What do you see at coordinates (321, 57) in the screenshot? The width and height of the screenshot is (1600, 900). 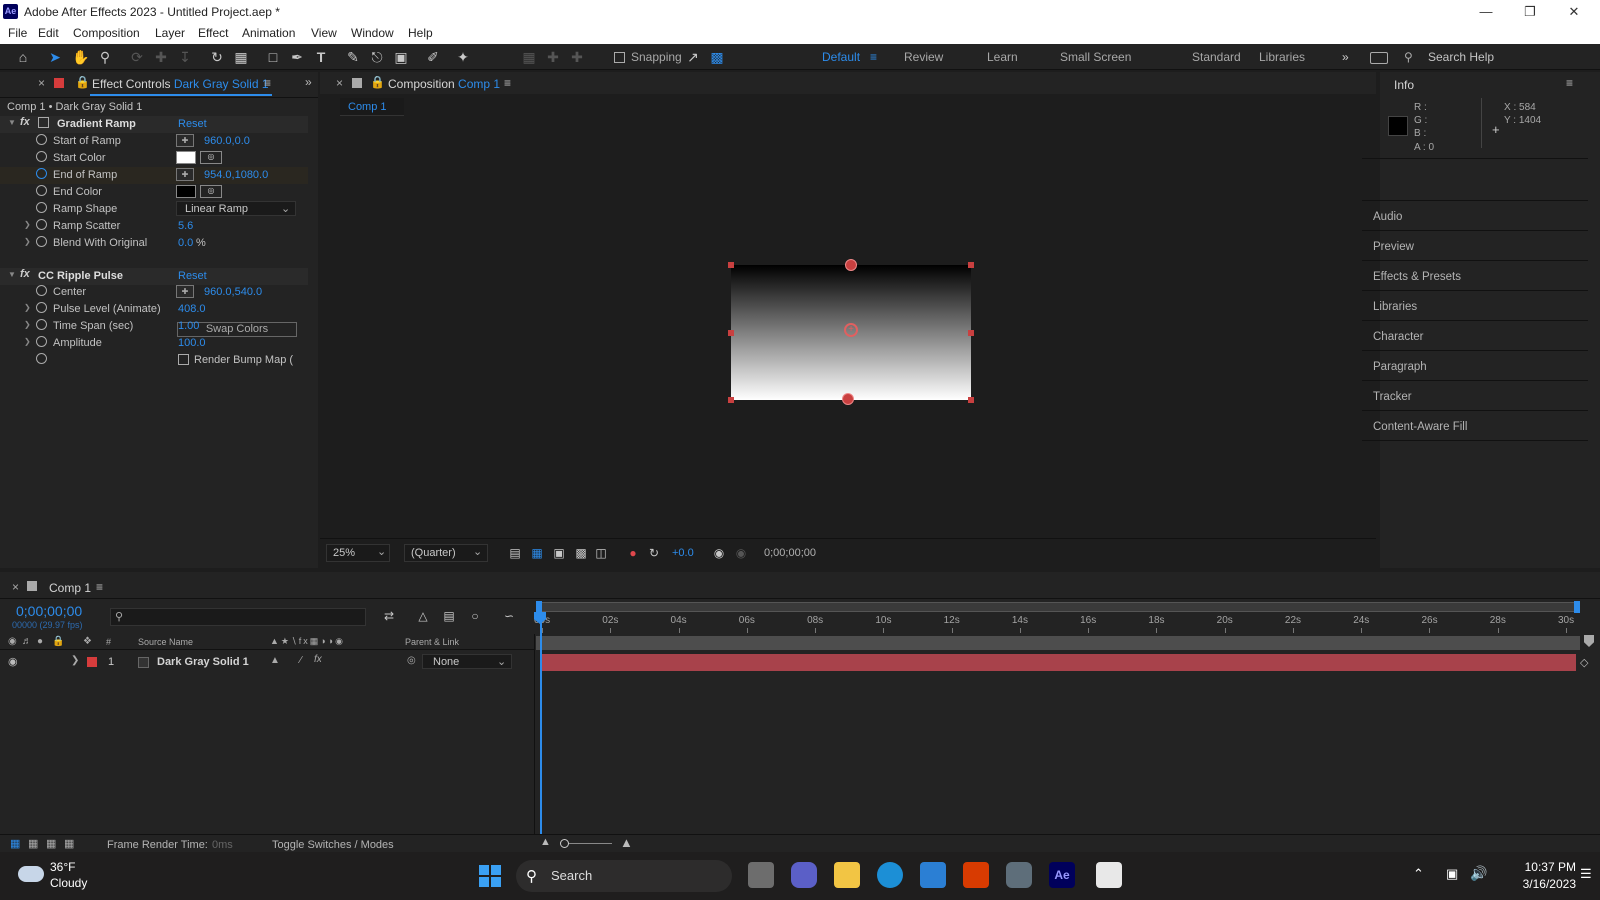 I see `type-tool-icon: T` at bounding box center [321, 57].